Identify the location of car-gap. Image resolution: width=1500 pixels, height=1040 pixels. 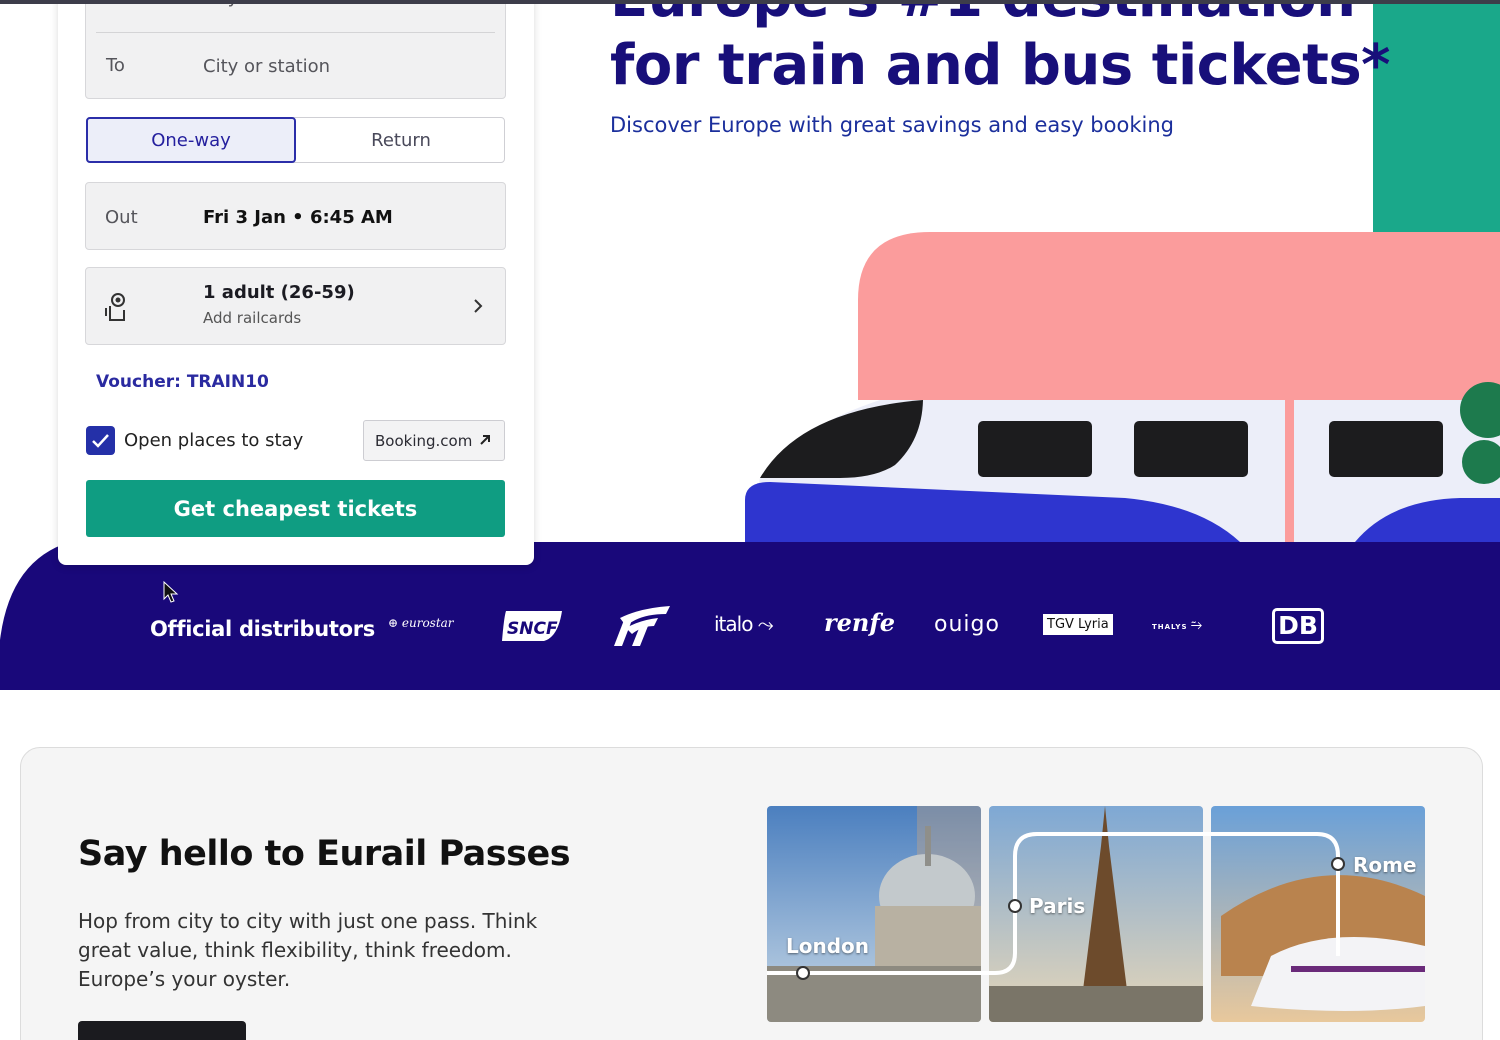
(1289, 471).